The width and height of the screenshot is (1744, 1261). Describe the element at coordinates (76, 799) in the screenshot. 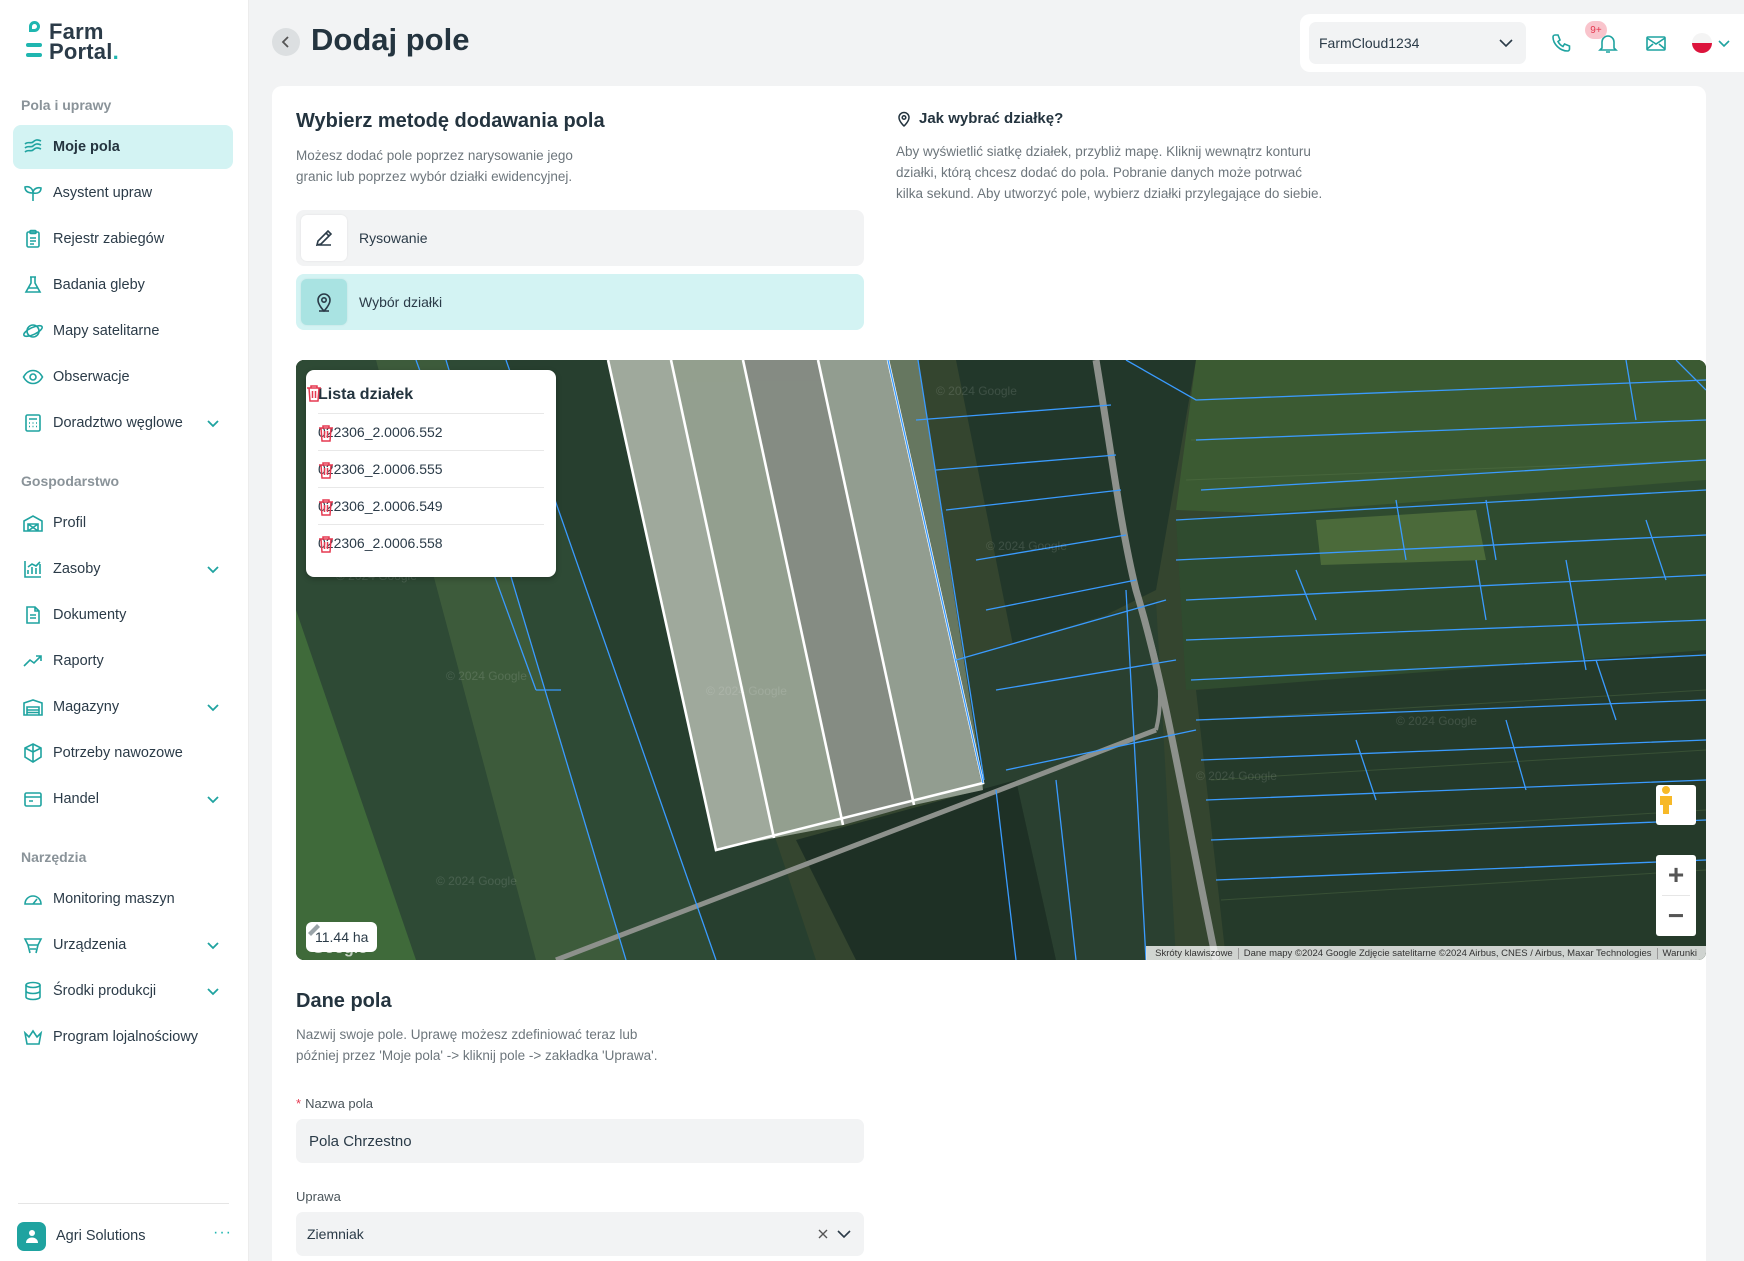

I see `sidebar-item-label: Handel` at that location.